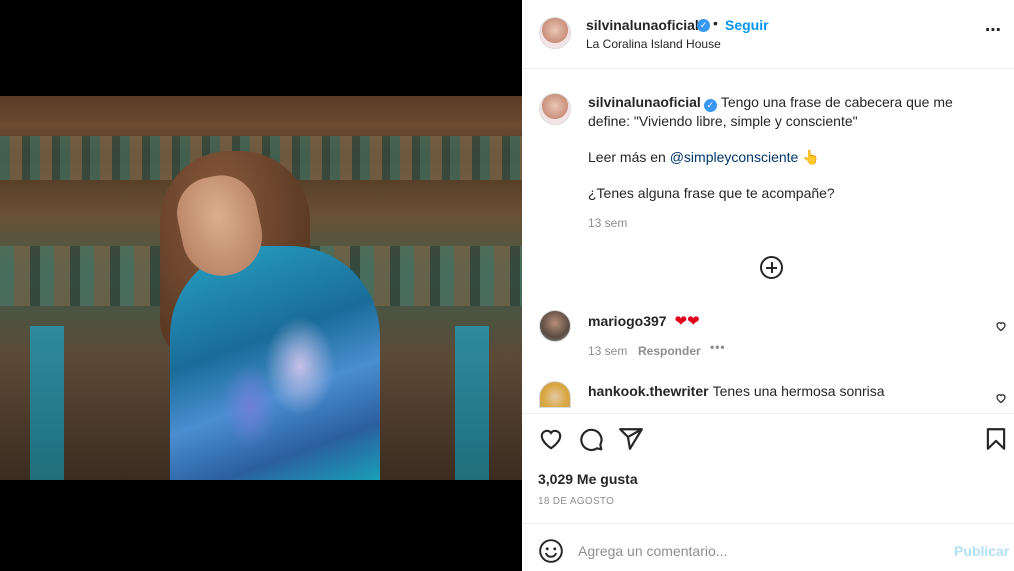  I want to click on location-link: La Coralina Island House, so click(653, 44).